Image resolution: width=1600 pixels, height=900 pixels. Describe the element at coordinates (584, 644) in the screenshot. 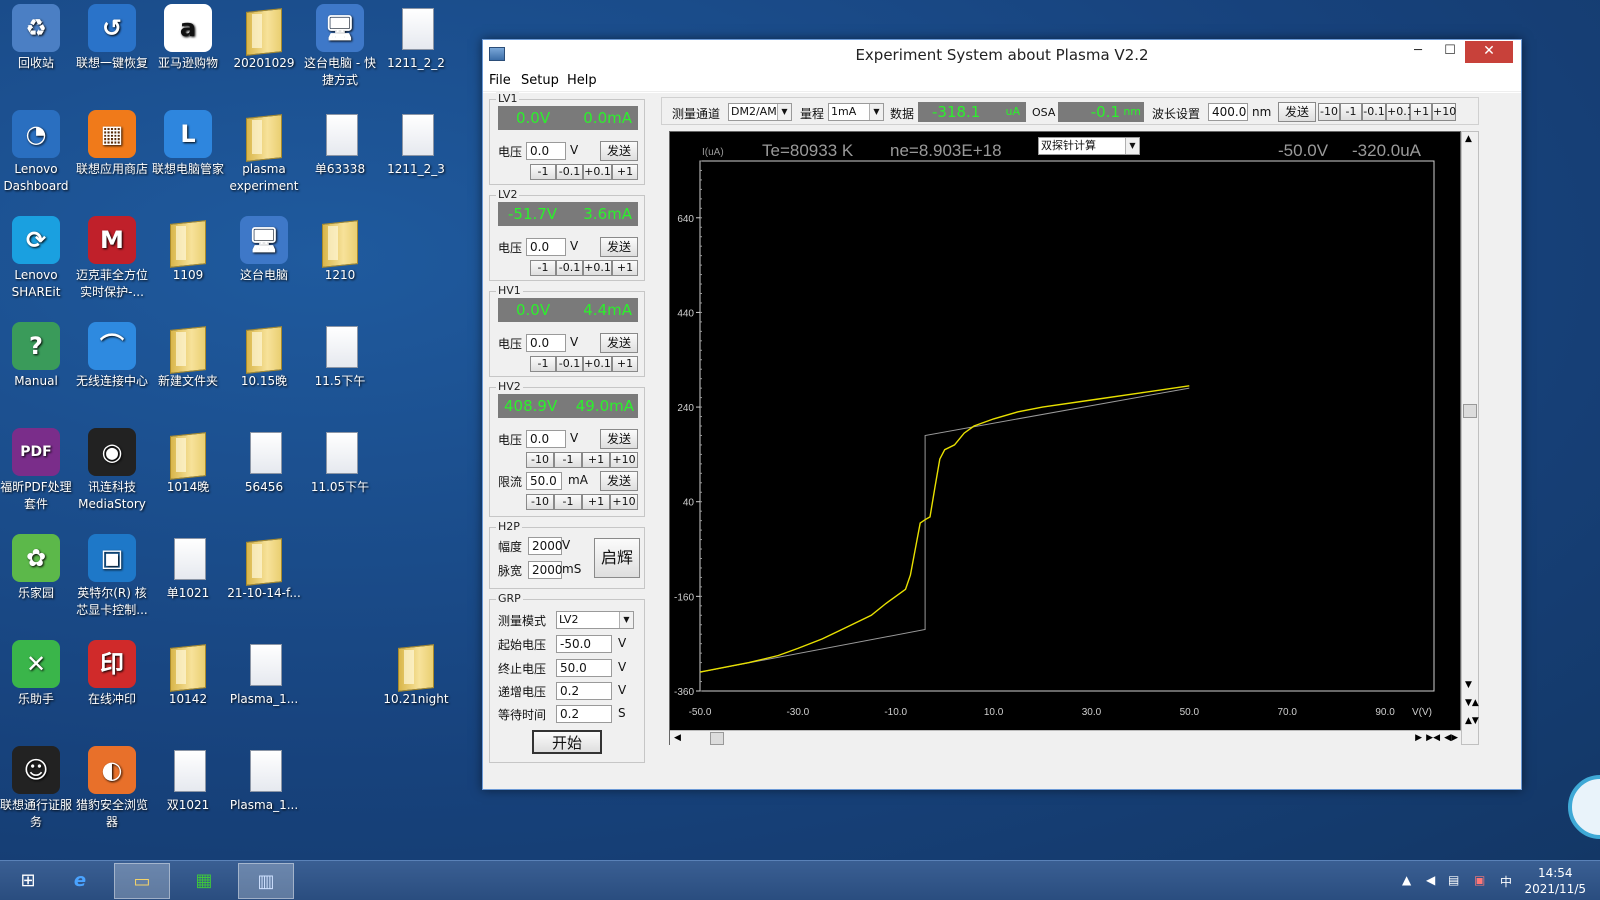

I see `start-voltage-input: -50.0` at that location.